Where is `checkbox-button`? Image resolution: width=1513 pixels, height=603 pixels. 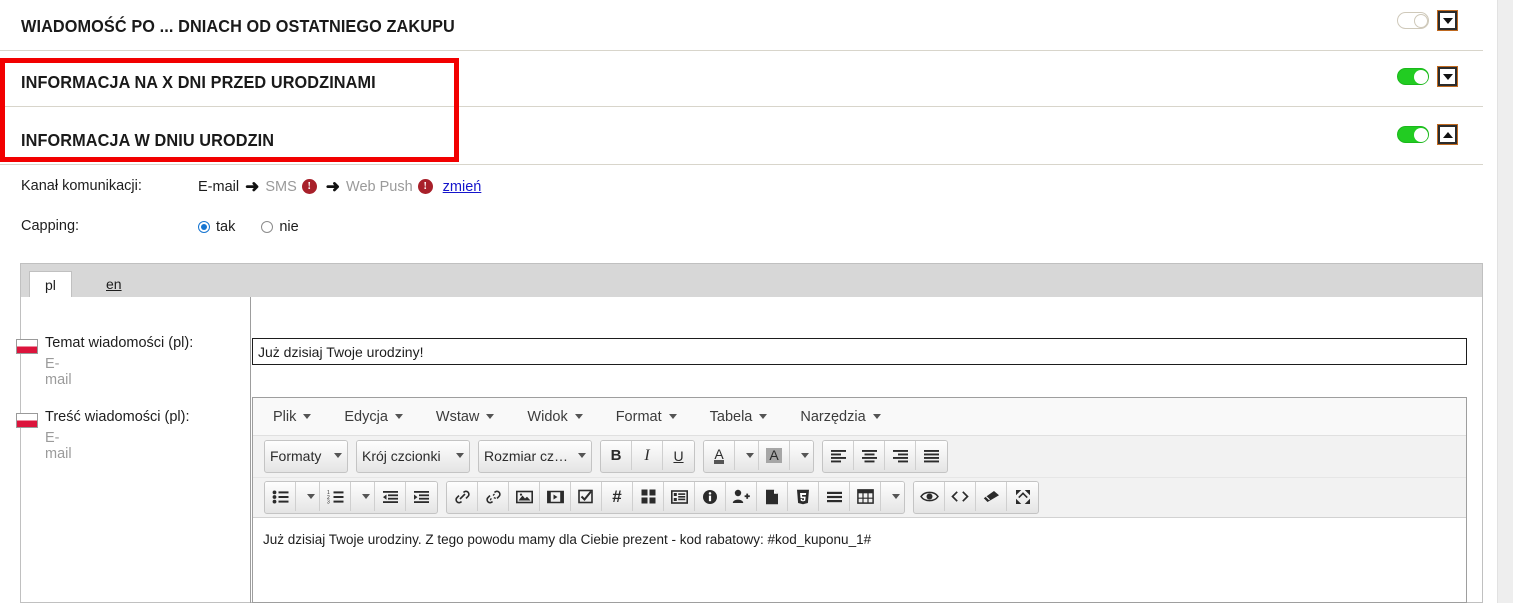 checkbox-button is located at coordinates (586, 496).